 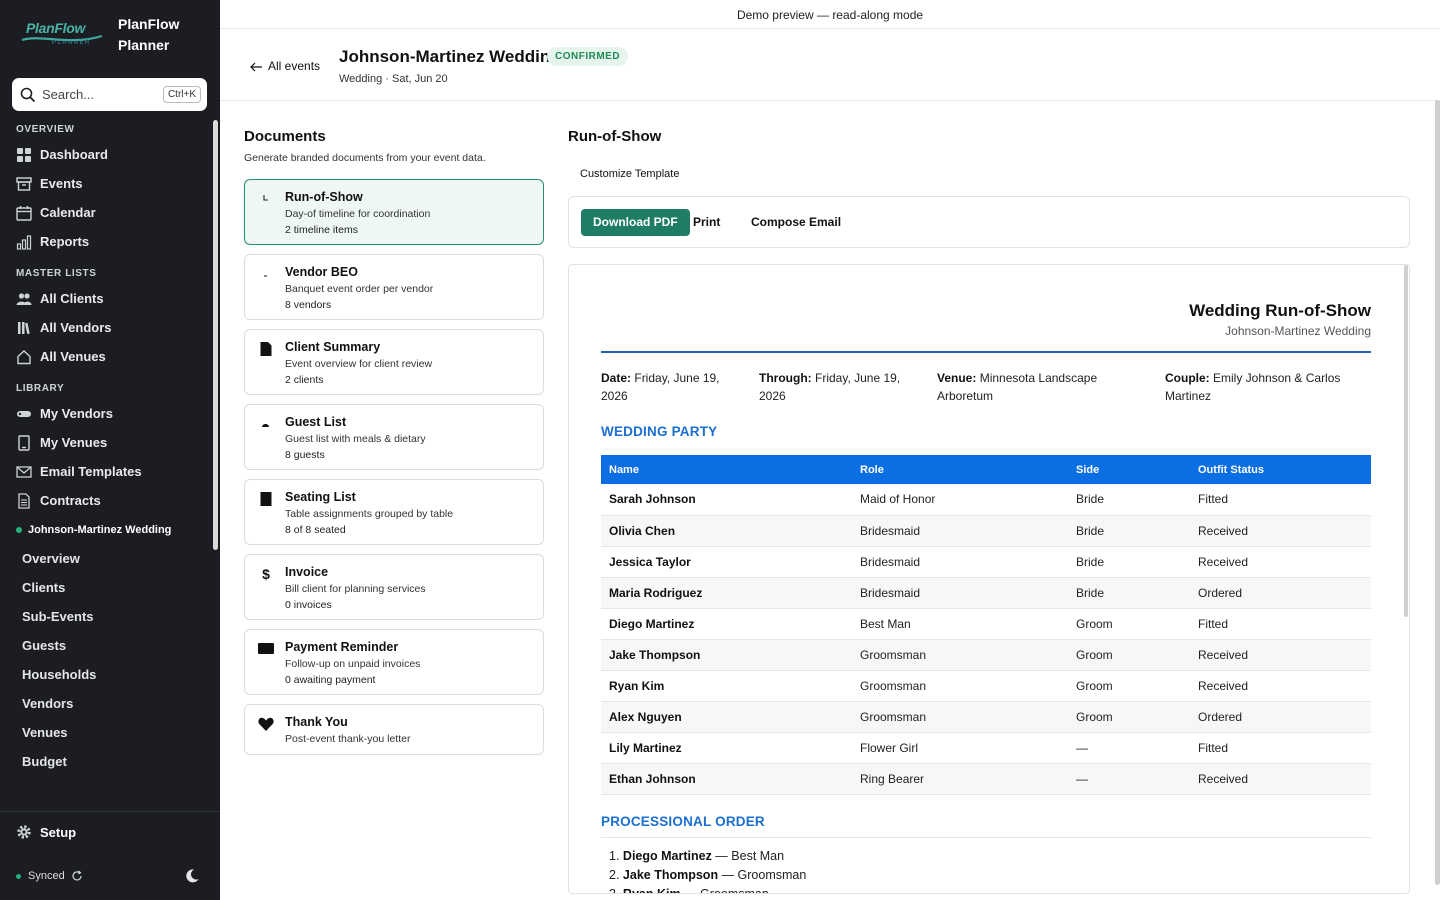 I want to click on customize-template-link: Customize Template, so click(x=629, y=174).